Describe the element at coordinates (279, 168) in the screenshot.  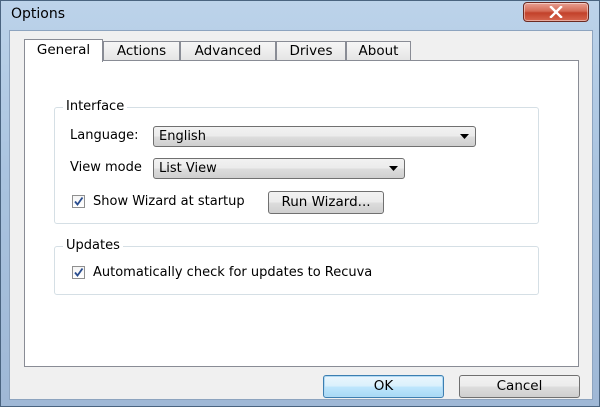
I see `view-mode-dropdown: List View` at that location.